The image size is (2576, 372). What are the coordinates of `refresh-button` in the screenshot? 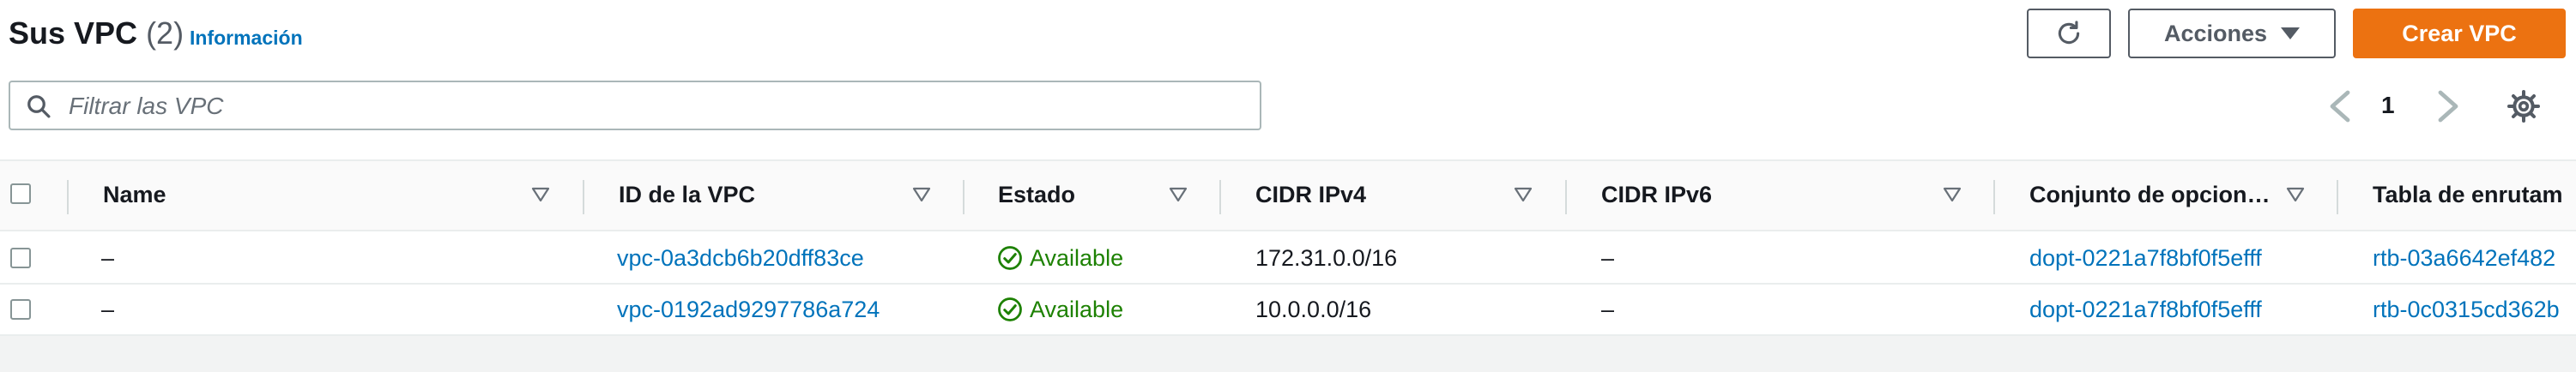 It's located at (2069, 33).